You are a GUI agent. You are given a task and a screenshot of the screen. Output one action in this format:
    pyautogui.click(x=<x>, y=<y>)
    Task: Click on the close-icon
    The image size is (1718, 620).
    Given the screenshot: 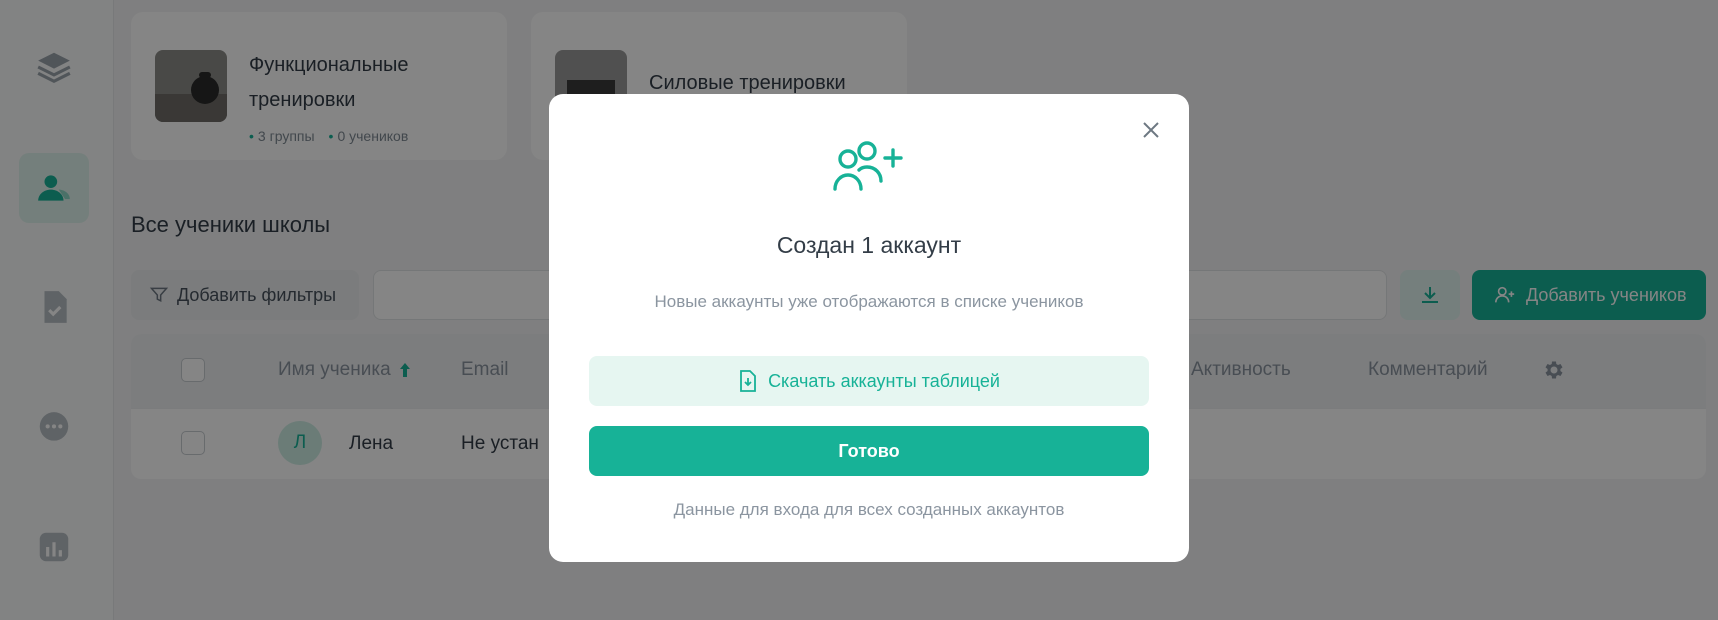 What is the action you would take?
    pyautogui.click(x=1151, y=130)
    